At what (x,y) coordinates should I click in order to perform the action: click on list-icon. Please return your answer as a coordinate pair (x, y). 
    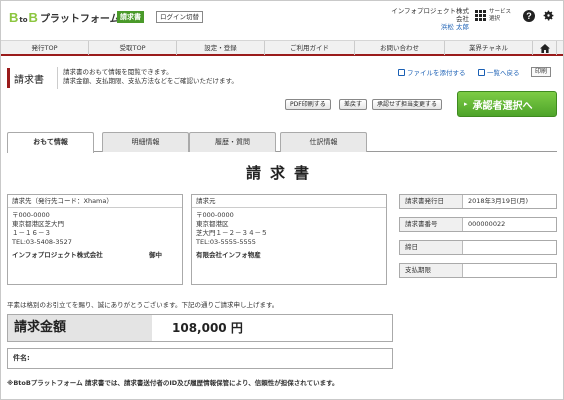
    Looking at the image, I should click on (481, 72).